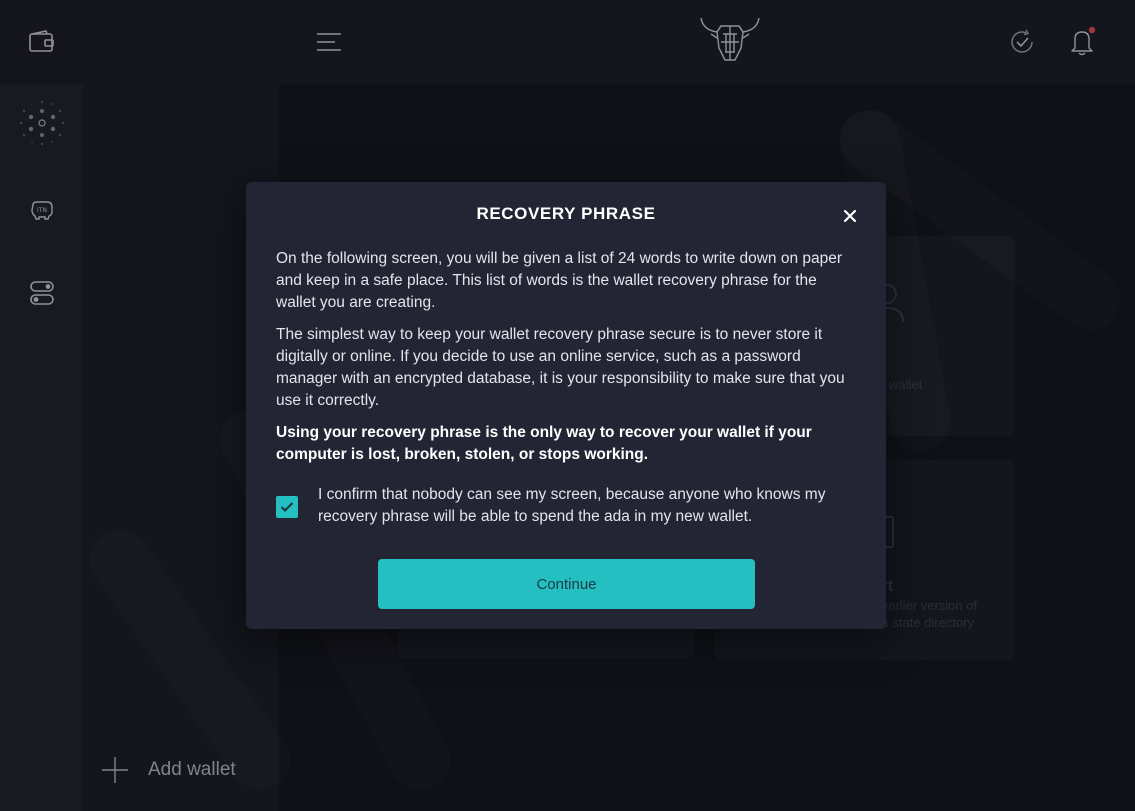  What do you see at coordinates (850, 216) in the screenshot?
I see `close-icon` at bounding box center [850, 216].